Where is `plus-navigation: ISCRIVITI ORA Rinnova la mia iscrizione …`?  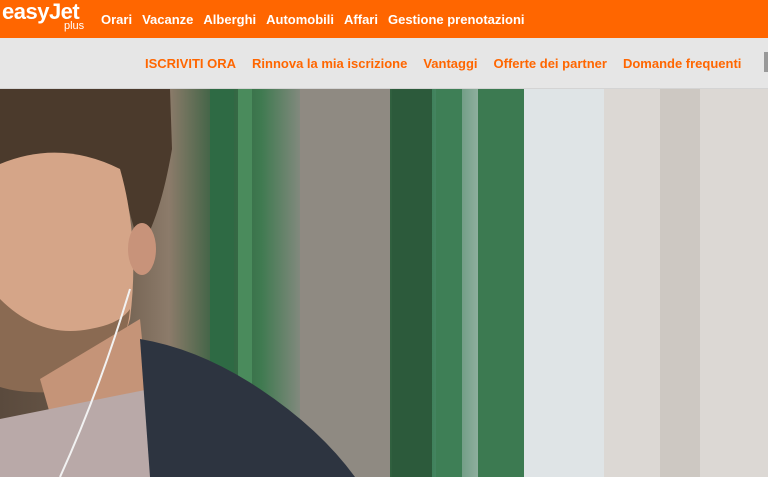
plus-navigation: ISCRIVITI ORA Rinnova la mia iscrizione … is located at coordinates (443, 63).